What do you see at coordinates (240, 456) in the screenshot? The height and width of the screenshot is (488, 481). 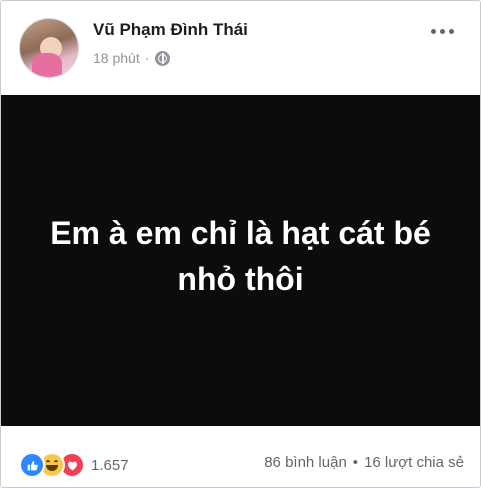 I see `post-footer: 1.657 86 bình luận • 16 lượt chia sẻ` at bounding box center [240, 456].